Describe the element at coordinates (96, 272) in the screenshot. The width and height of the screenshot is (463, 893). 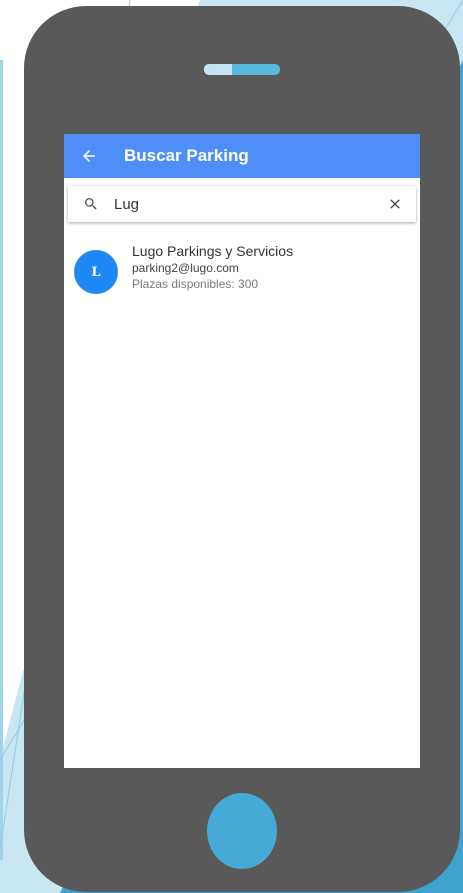
I see `avatar: L` at that location.